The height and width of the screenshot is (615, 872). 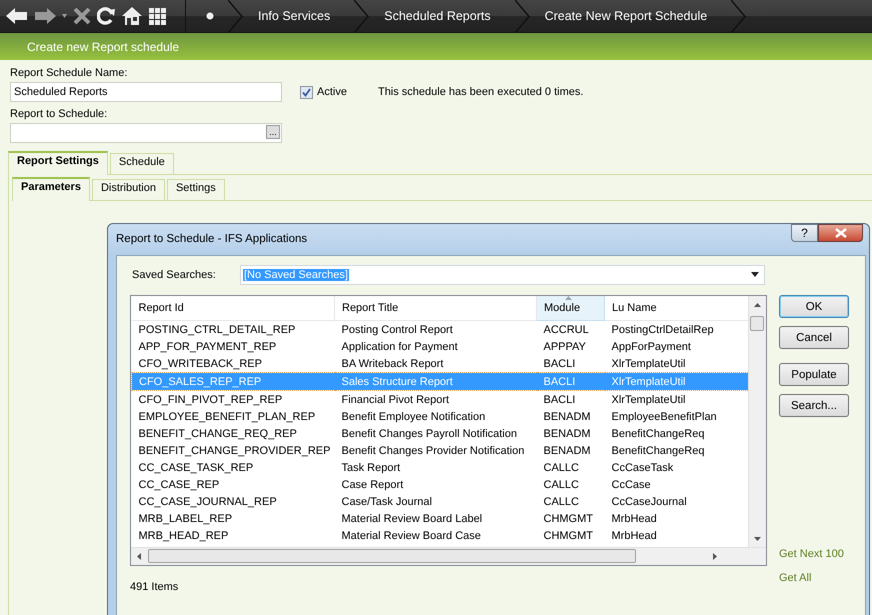 What do you see at coordinates (306, 92) in the screenshot?
I see `checkbox` at bounding box center [306, 92].